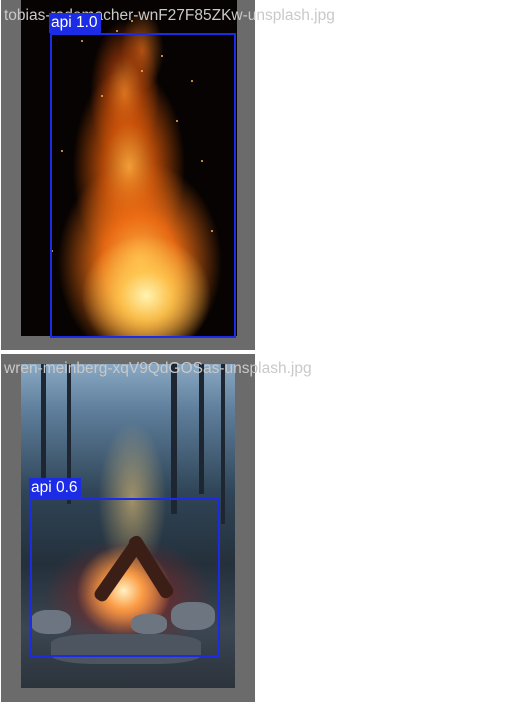  Describe the element at coordinates (158, 368) in the screenshot. I see `filename-label: wren-meinberg-xqV9QdGOSas-unsplash.jpg` at that location.